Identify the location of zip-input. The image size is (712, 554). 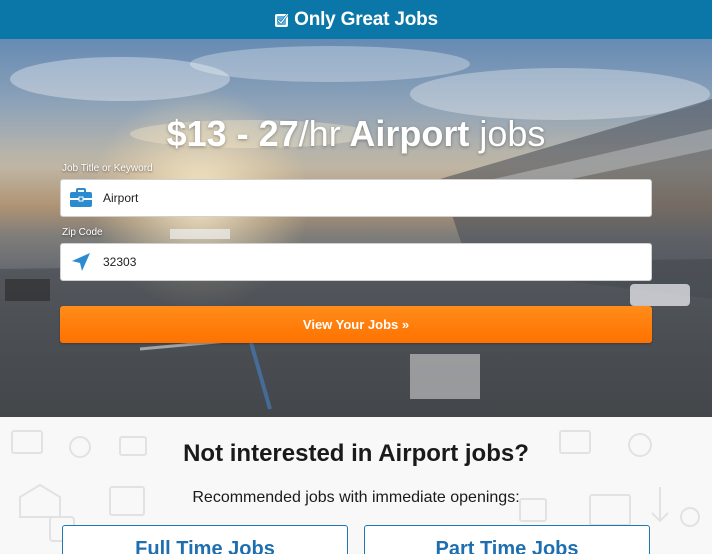
(376, 262).